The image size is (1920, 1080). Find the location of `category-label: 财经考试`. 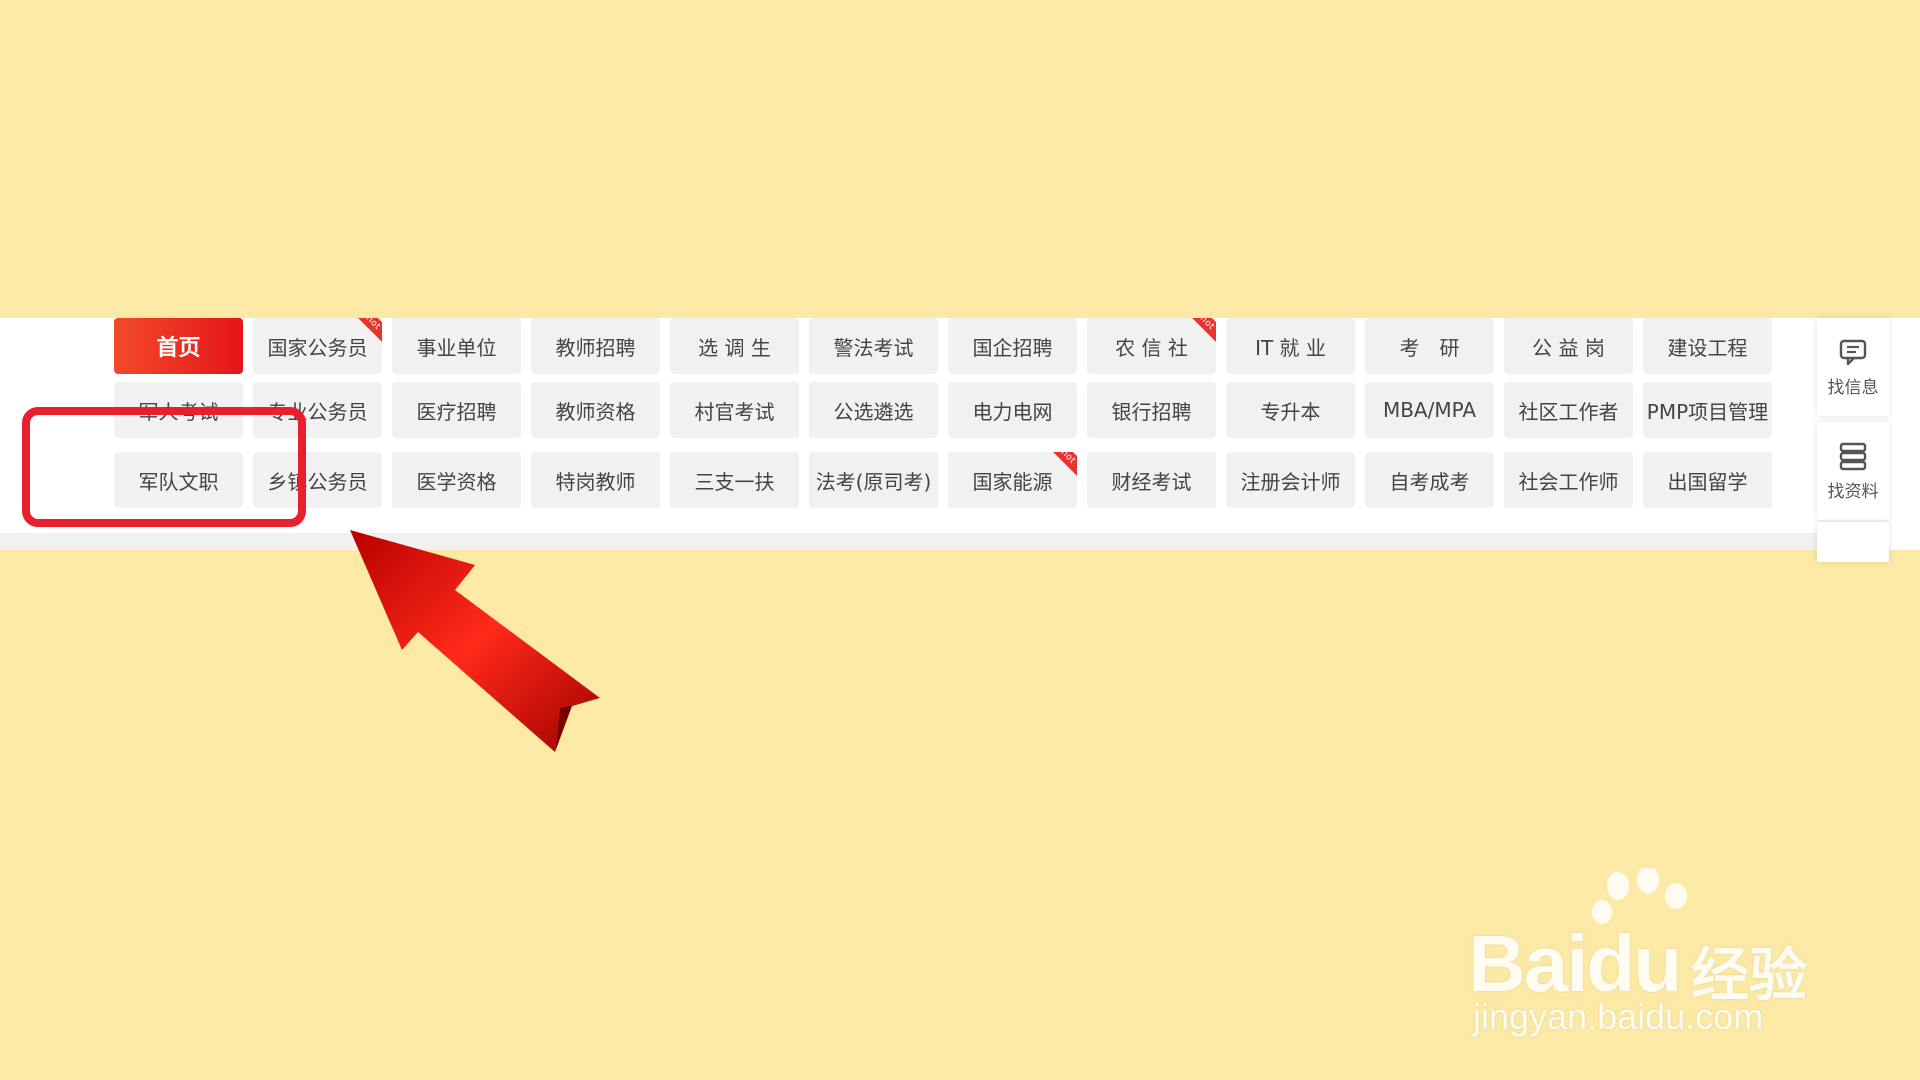

category-label: 财经考试 is located at coordinates (1151, 481).